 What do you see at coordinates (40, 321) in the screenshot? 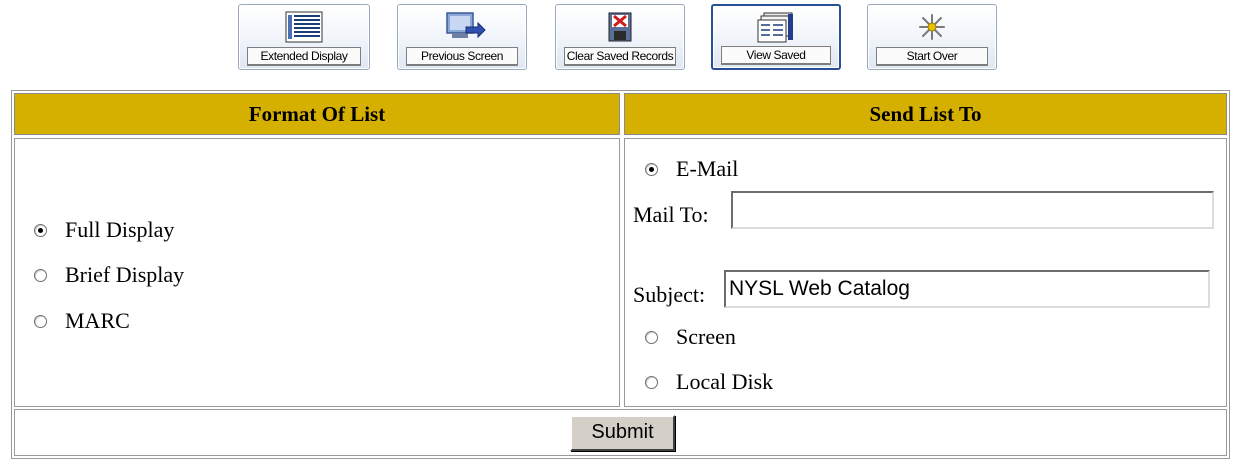
I see `marc-radio` at bounding box center [40, 321].